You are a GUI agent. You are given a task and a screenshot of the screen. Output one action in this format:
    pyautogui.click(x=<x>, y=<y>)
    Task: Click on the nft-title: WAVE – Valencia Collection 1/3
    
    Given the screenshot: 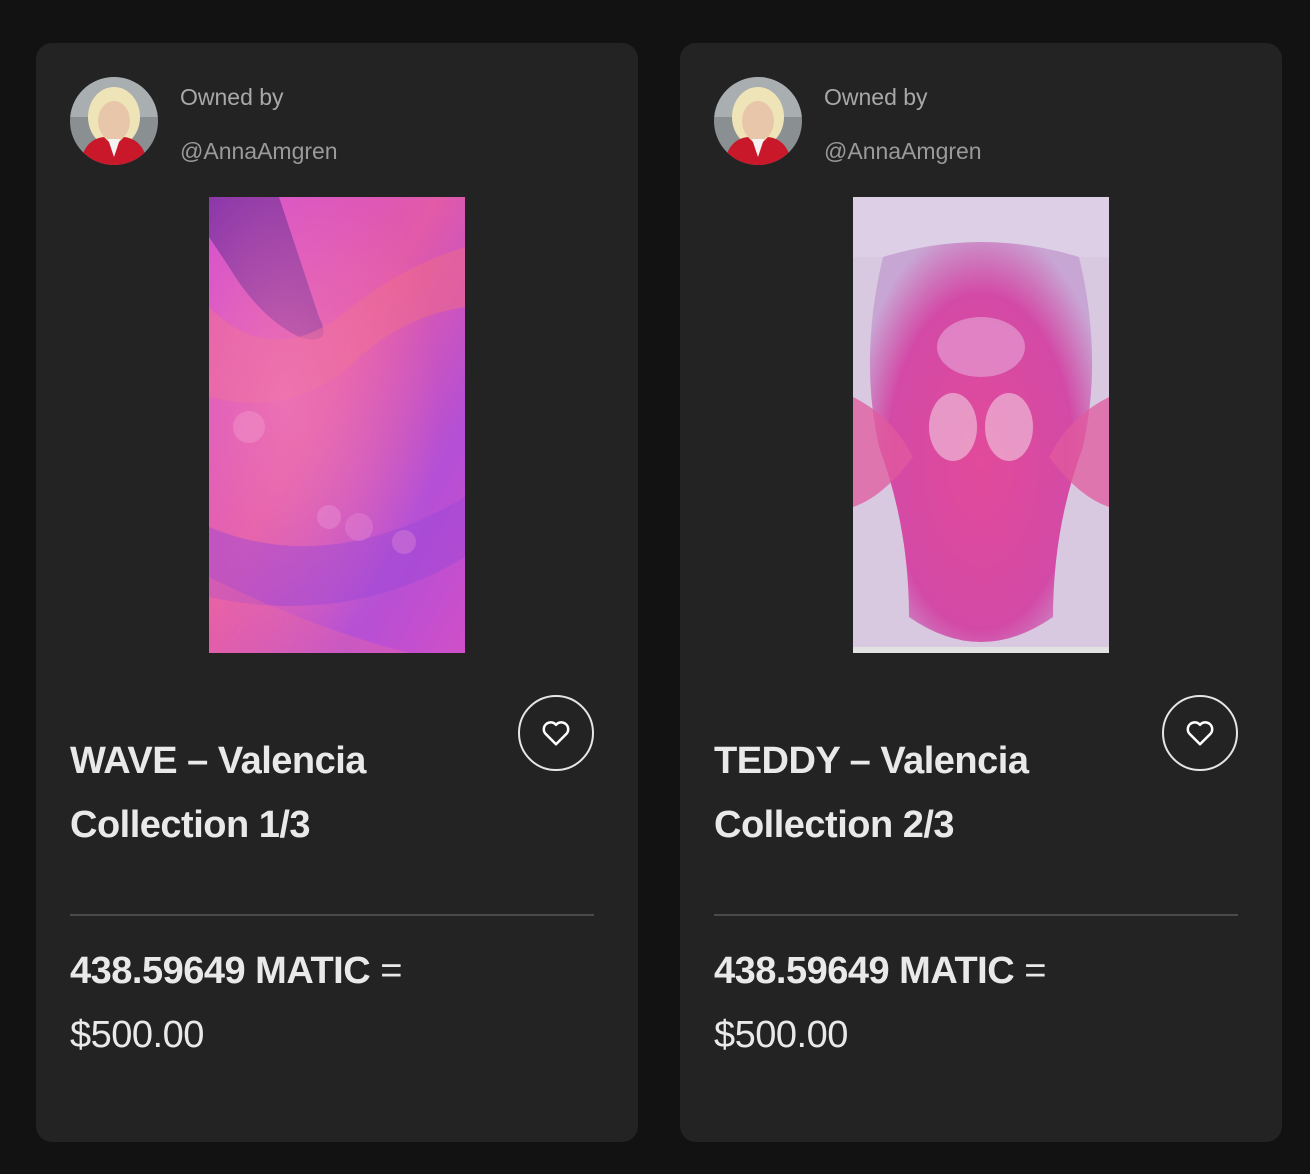 What is the action you would take?
    pyautogui.click(x=290, y=793)
    